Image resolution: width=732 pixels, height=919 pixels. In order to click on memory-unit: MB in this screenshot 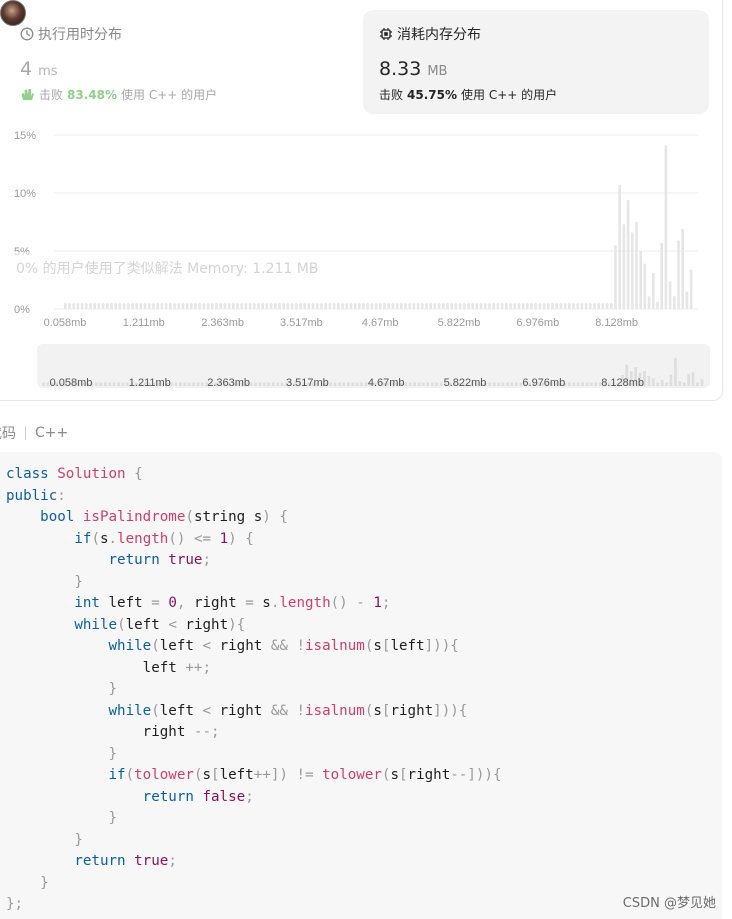, I will do `click(437, 71)`.